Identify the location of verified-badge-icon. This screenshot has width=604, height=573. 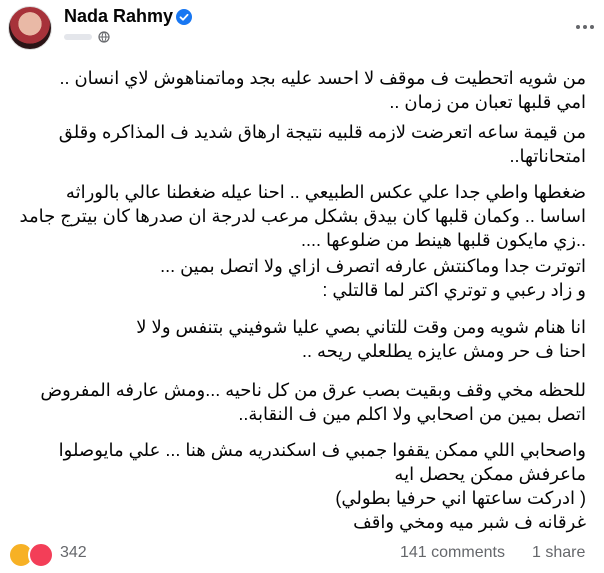
(184, 17).